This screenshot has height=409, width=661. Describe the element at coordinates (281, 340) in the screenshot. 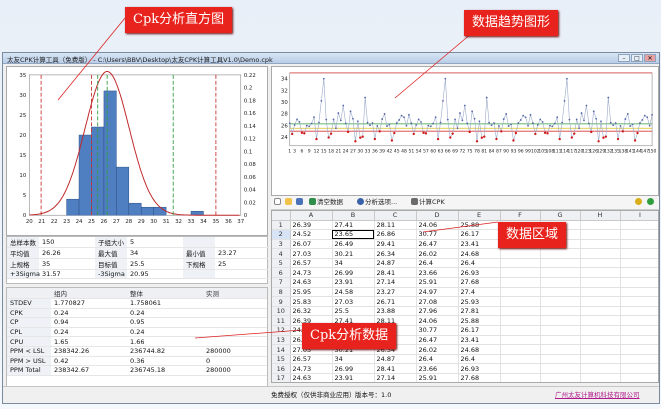

I see `row-header: 13` at that location.